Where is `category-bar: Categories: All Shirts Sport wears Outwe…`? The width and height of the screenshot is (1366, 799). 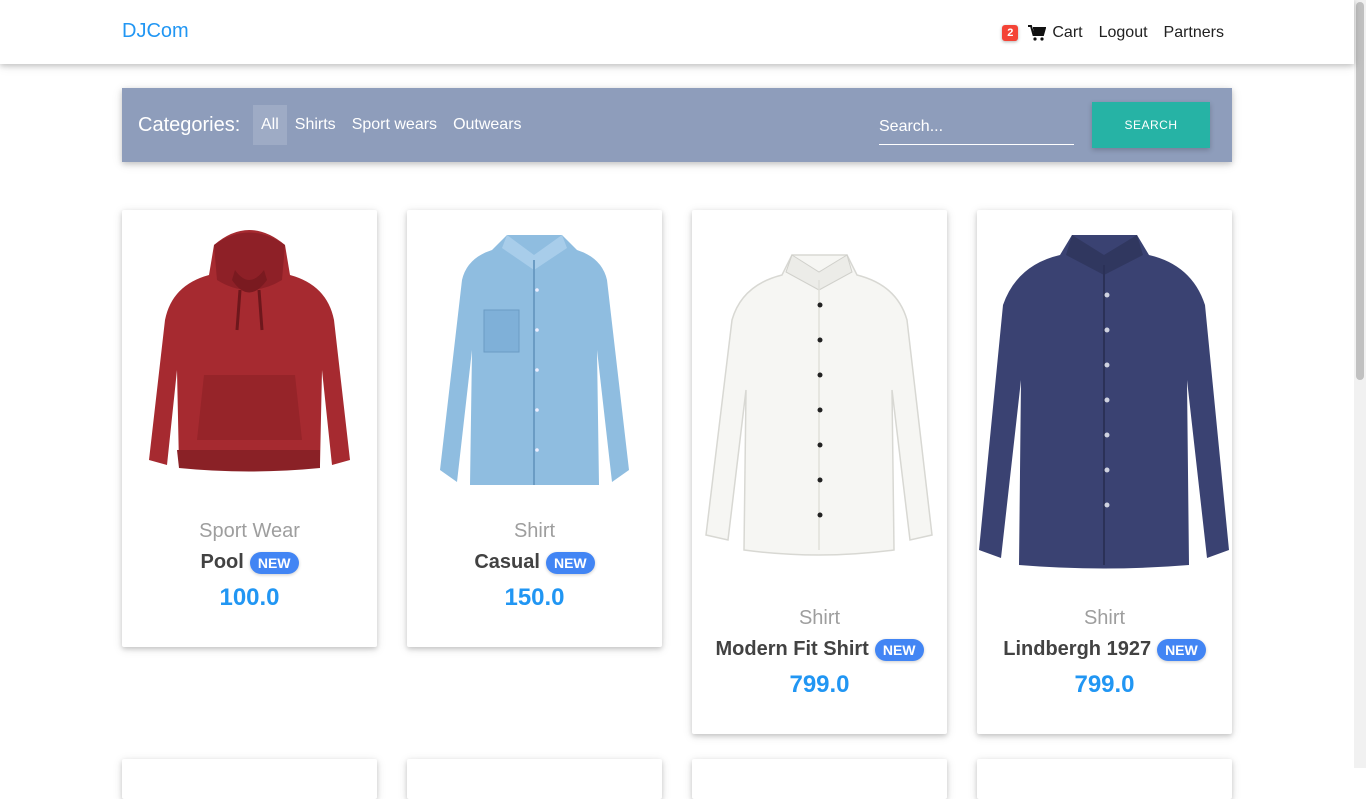 category-bar: Categories: All Shirts Sport wears Outwe… is located at coordinates (677, 125).